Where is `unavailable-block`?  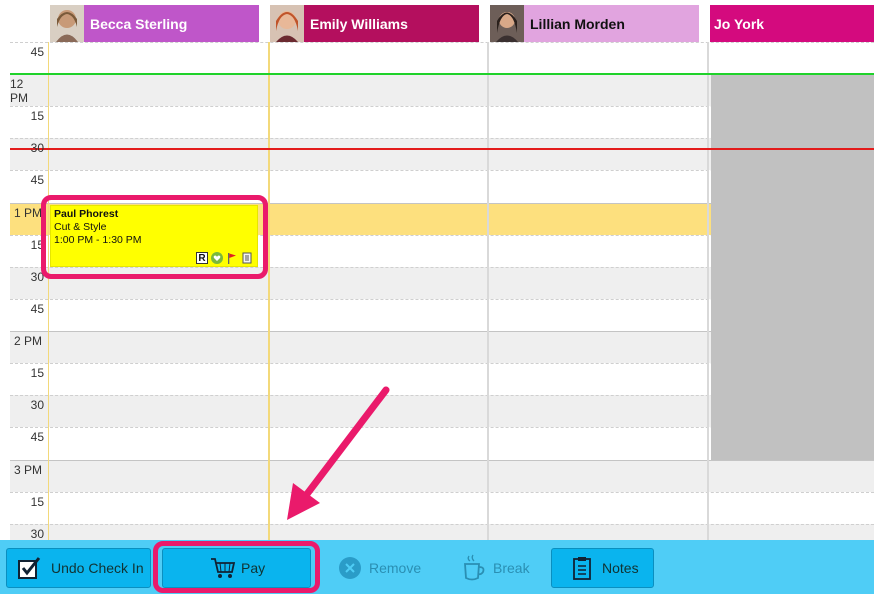
unavailable-block is located at coordinates (792, 267).